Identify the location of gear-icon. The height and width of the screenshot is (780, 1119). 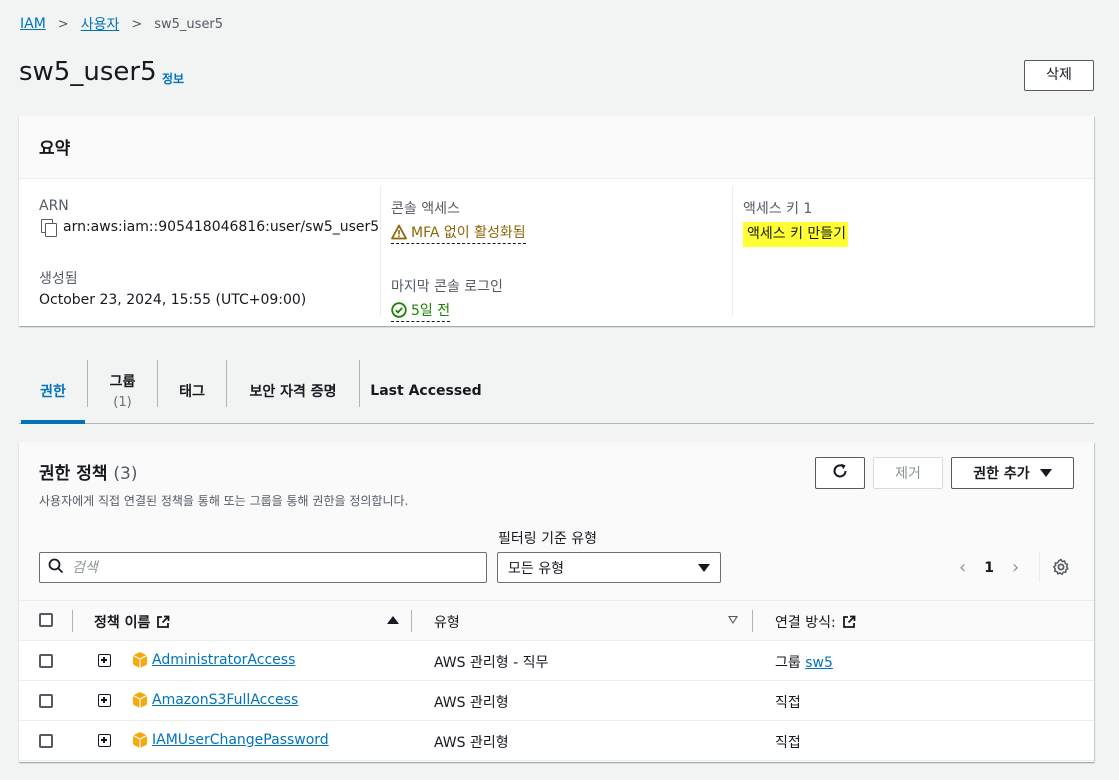
(1061, 569).